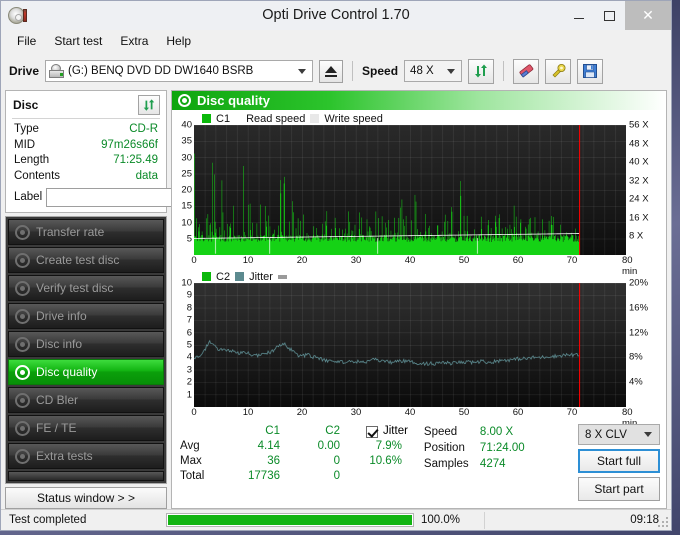 The height and width of the screenshot is (535, 680). What do you see at coordinates (184, 187) in the screenshot?
I see `c1-y-axis-labels: 5 10 15 20 25 30 35 40` at bounding box center [184, 187].